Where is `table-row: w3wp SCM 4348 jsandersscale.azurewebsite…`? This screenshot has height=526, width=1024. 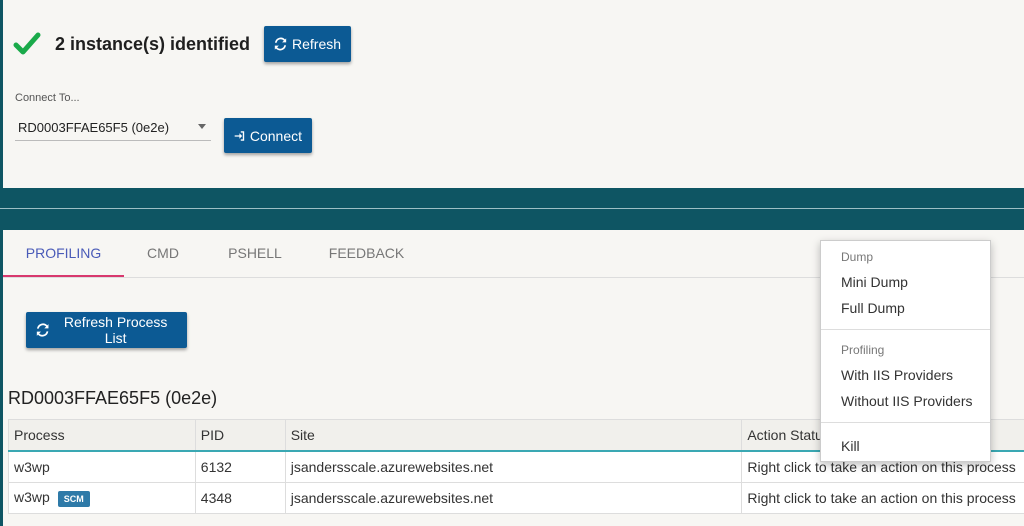 table-row: w3wp SCM 4348 jsandersscale.azurewebsite… is located at coordinates (516, 498).